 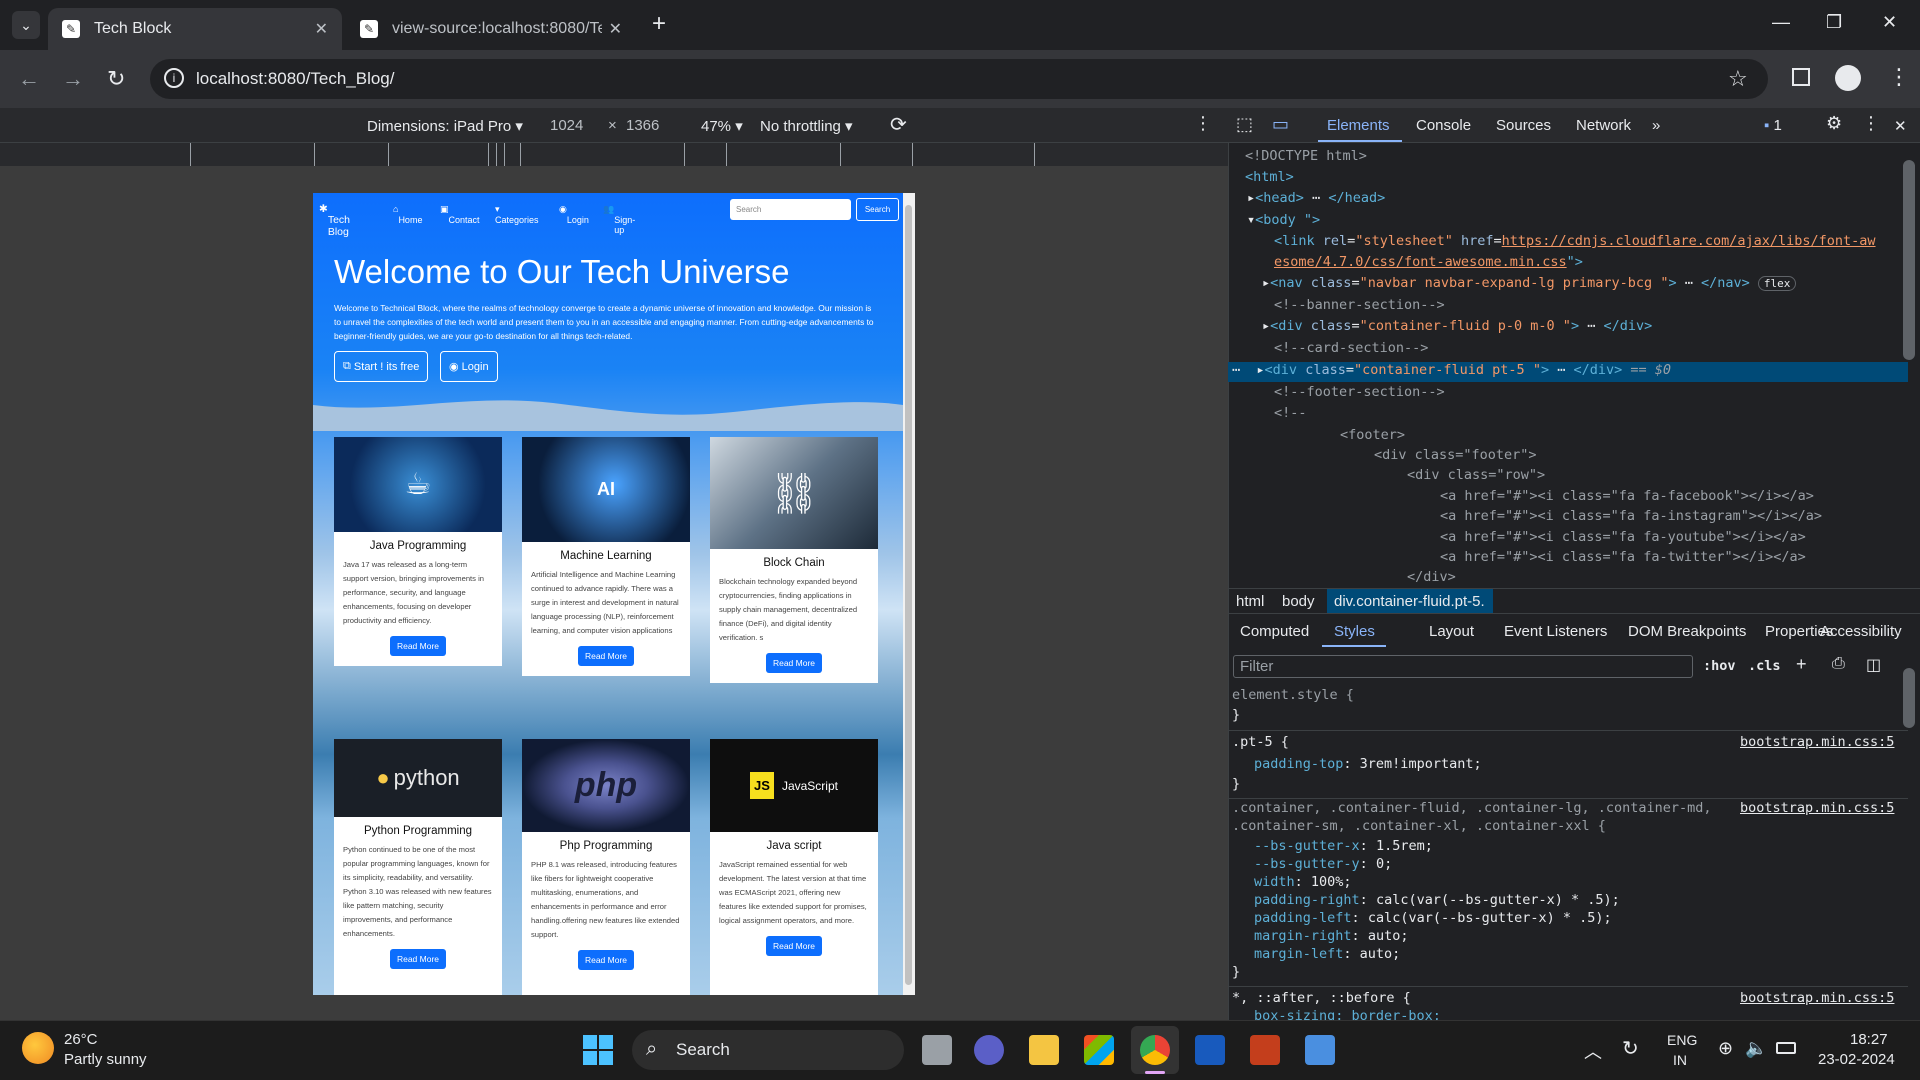 What do you see at coordinates (1838, 664) in the screenshot?
I see `paint-icon: ⎙` at bounding box center [1838, 664].